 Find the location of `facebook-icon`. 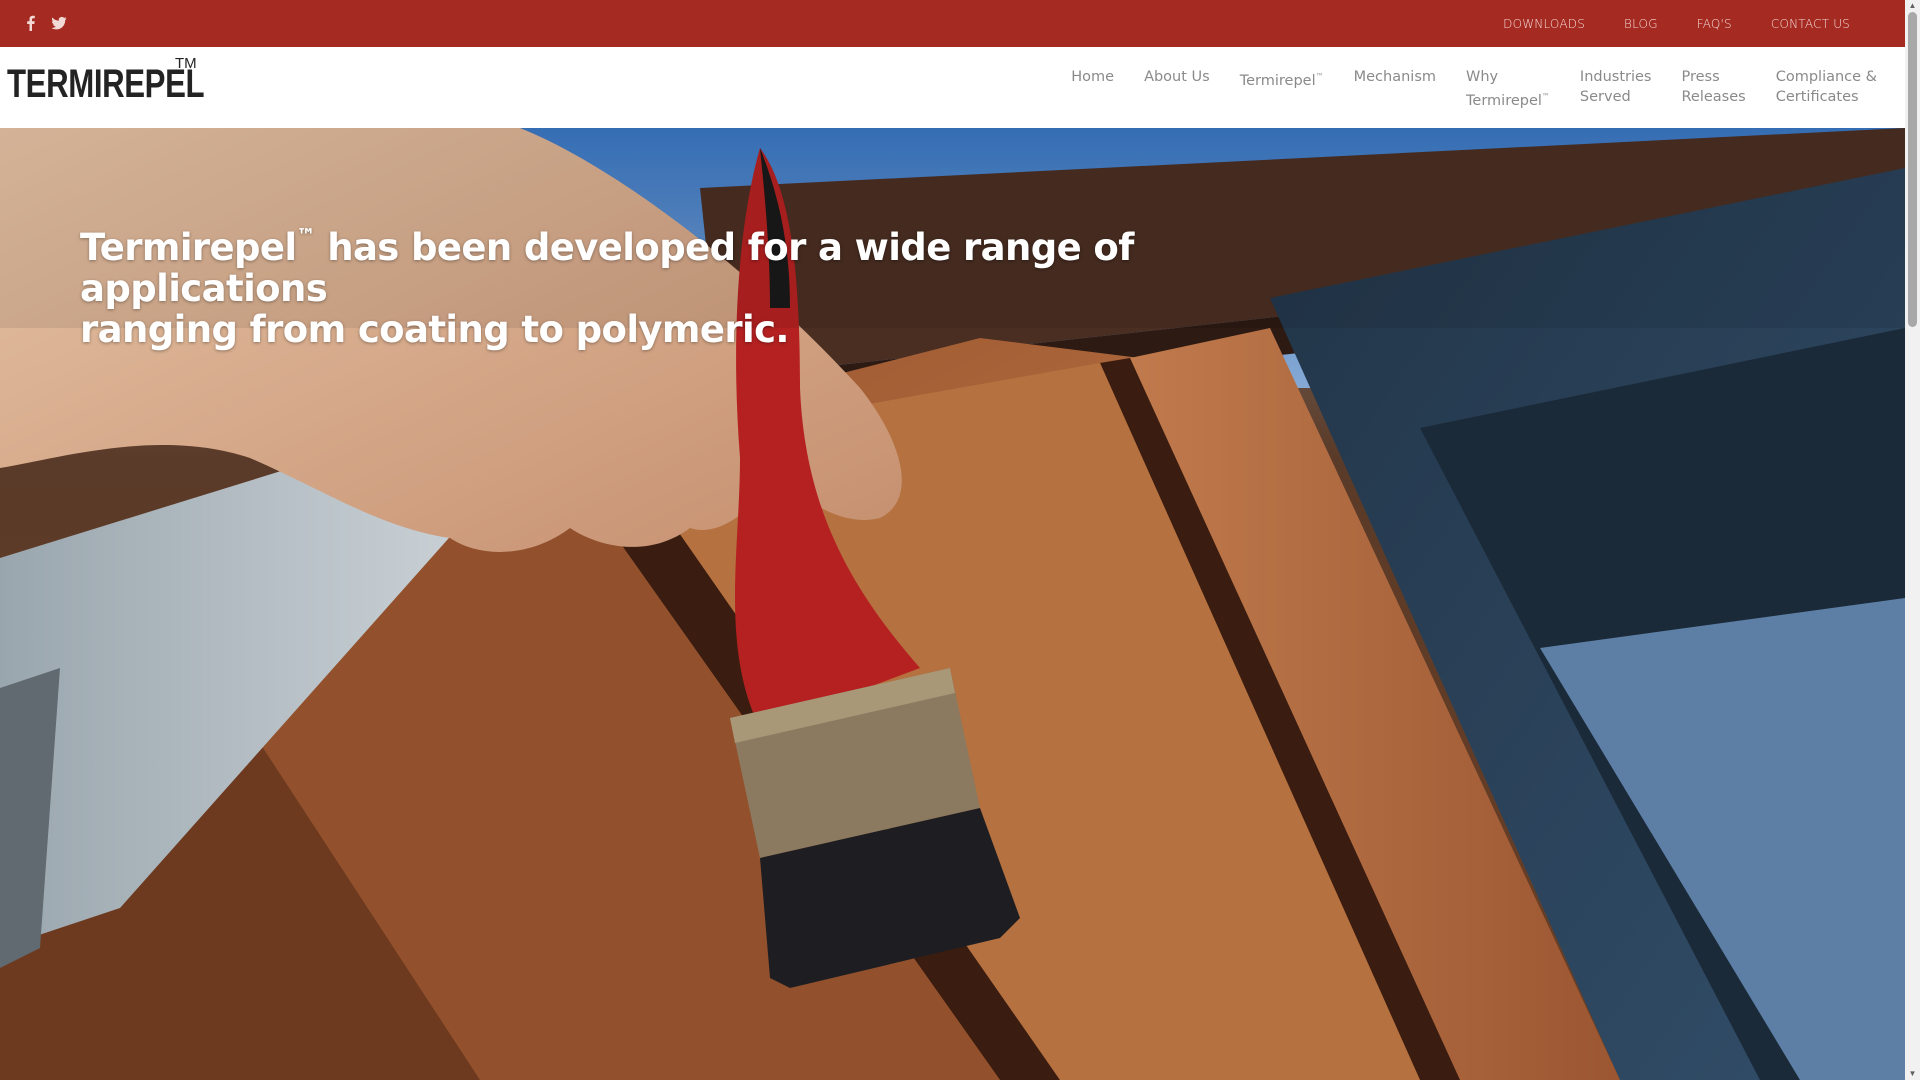

facebook-icon is located at coordinates (31, 23).